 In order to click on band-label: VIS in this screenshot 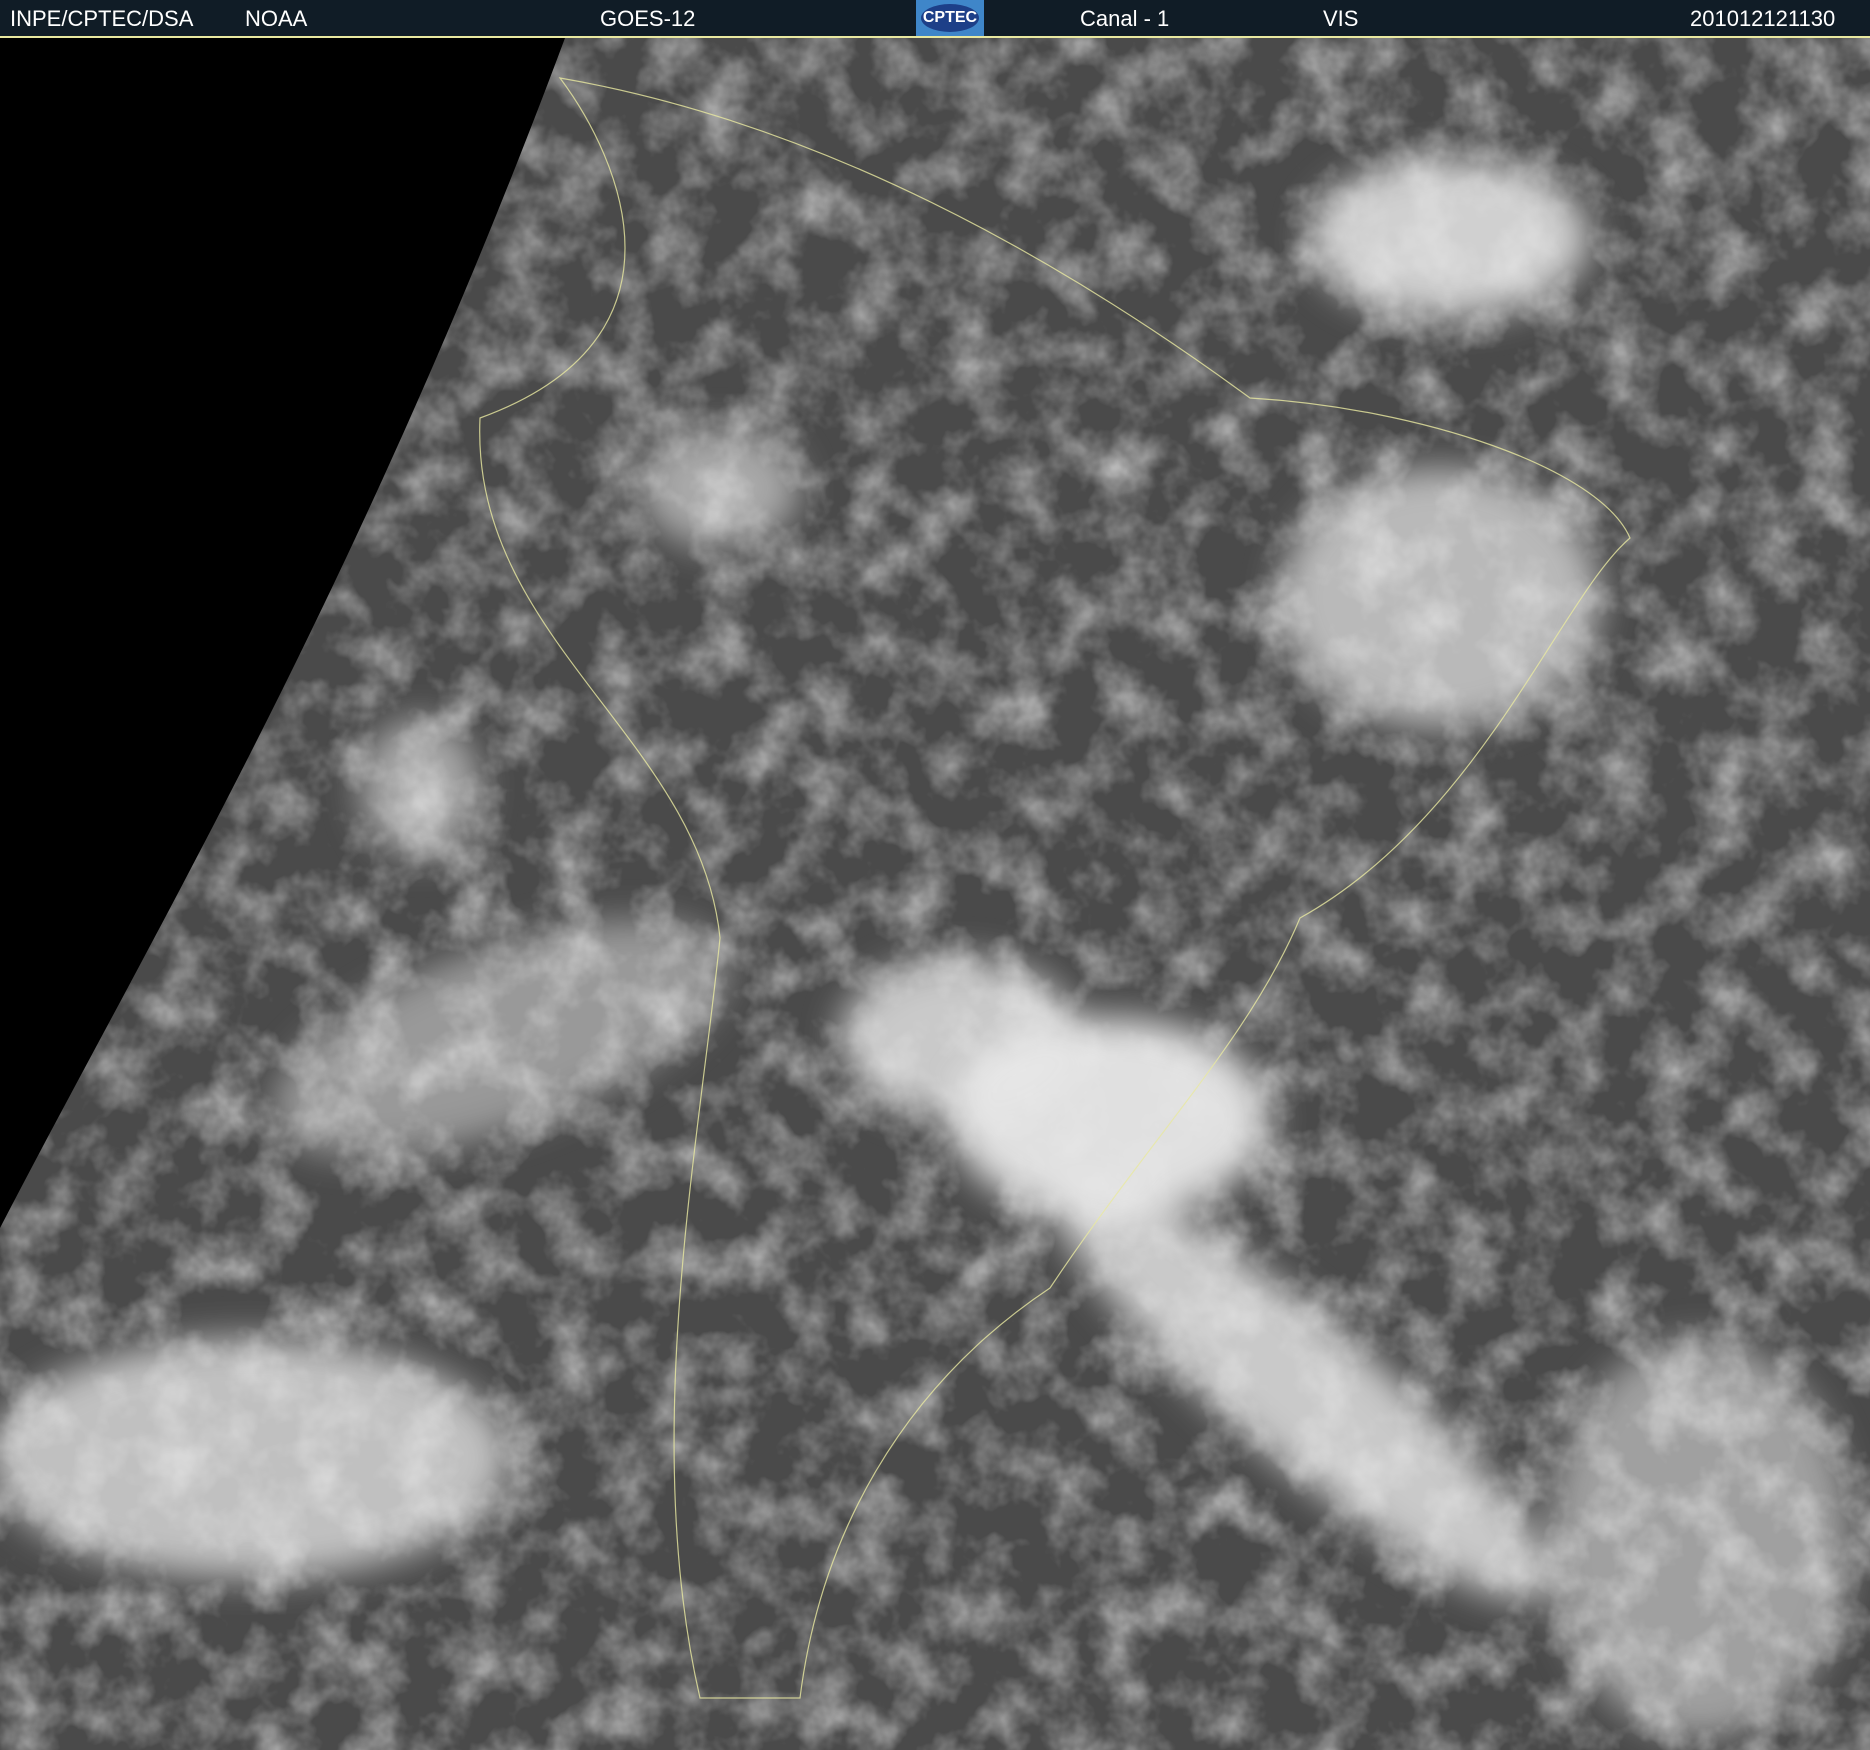, I will do `click(1341, 18)`.